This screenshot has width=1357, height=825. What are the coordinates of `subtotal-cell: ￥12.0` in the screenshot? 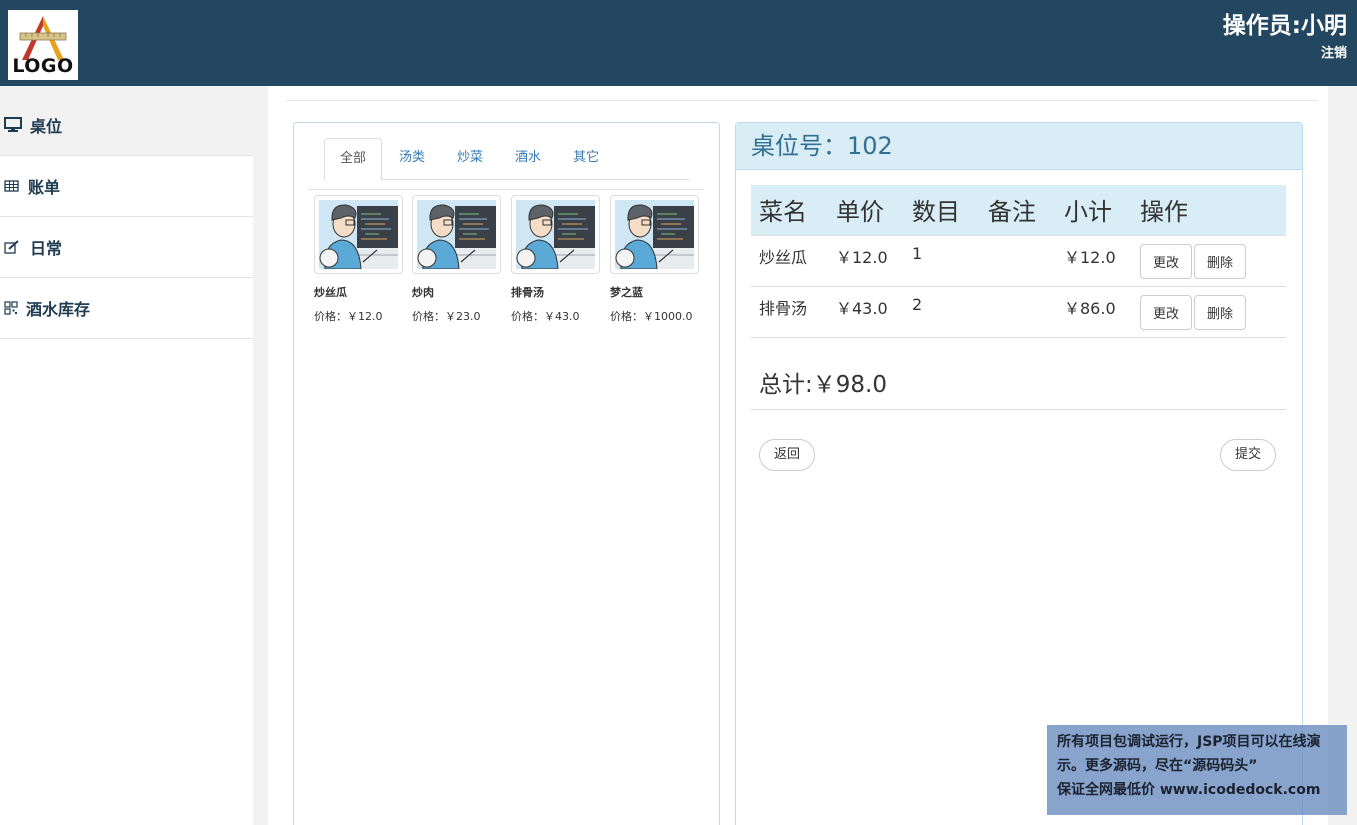 It's located at (1094, 261).